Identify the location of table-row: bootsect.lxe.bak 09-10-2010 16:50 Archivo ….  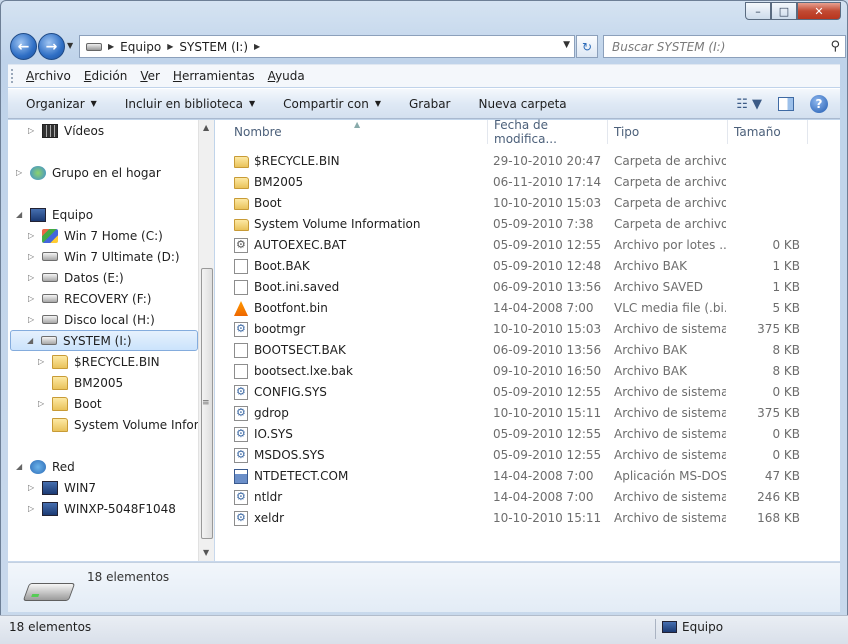
(527, 371).